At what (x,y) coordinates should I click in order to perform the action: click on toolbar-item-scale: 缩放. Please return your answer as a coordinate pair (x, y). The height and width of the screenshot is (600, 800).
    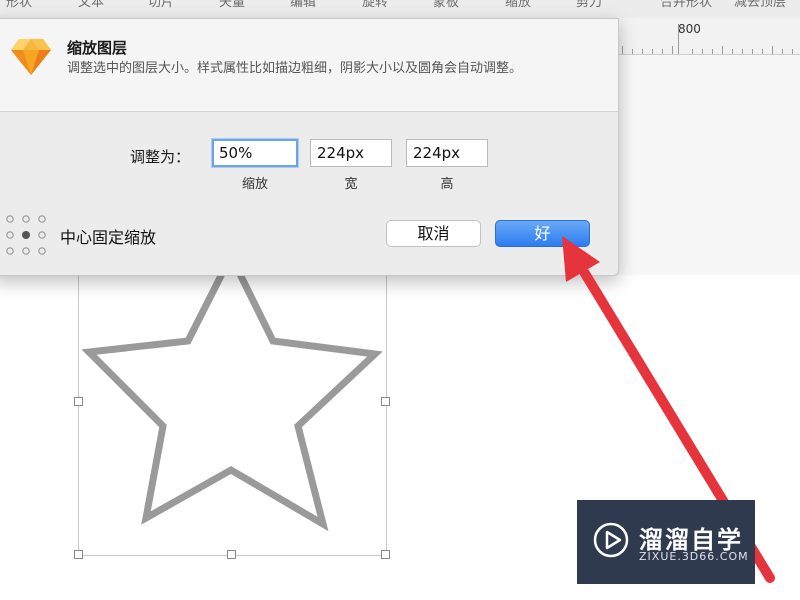
    Looking at the image, I should click on (518, 5).